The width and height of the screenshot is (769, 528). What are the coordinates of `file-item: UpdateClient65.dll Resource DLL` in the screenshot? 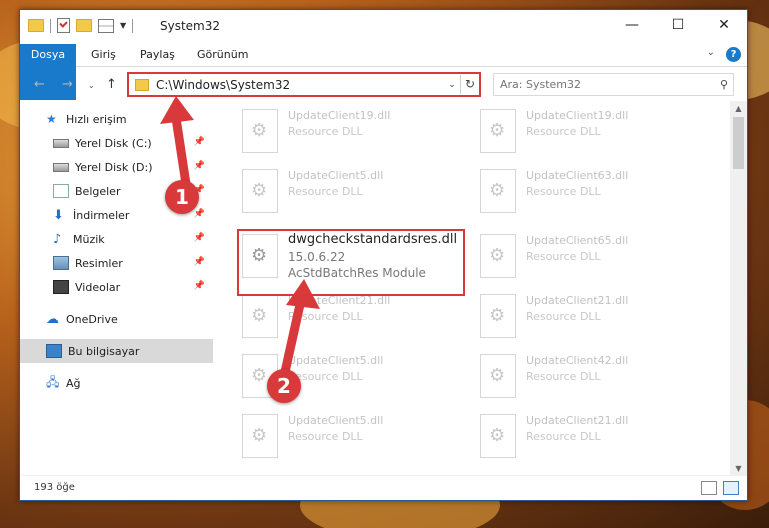 It's located at (583, 254).